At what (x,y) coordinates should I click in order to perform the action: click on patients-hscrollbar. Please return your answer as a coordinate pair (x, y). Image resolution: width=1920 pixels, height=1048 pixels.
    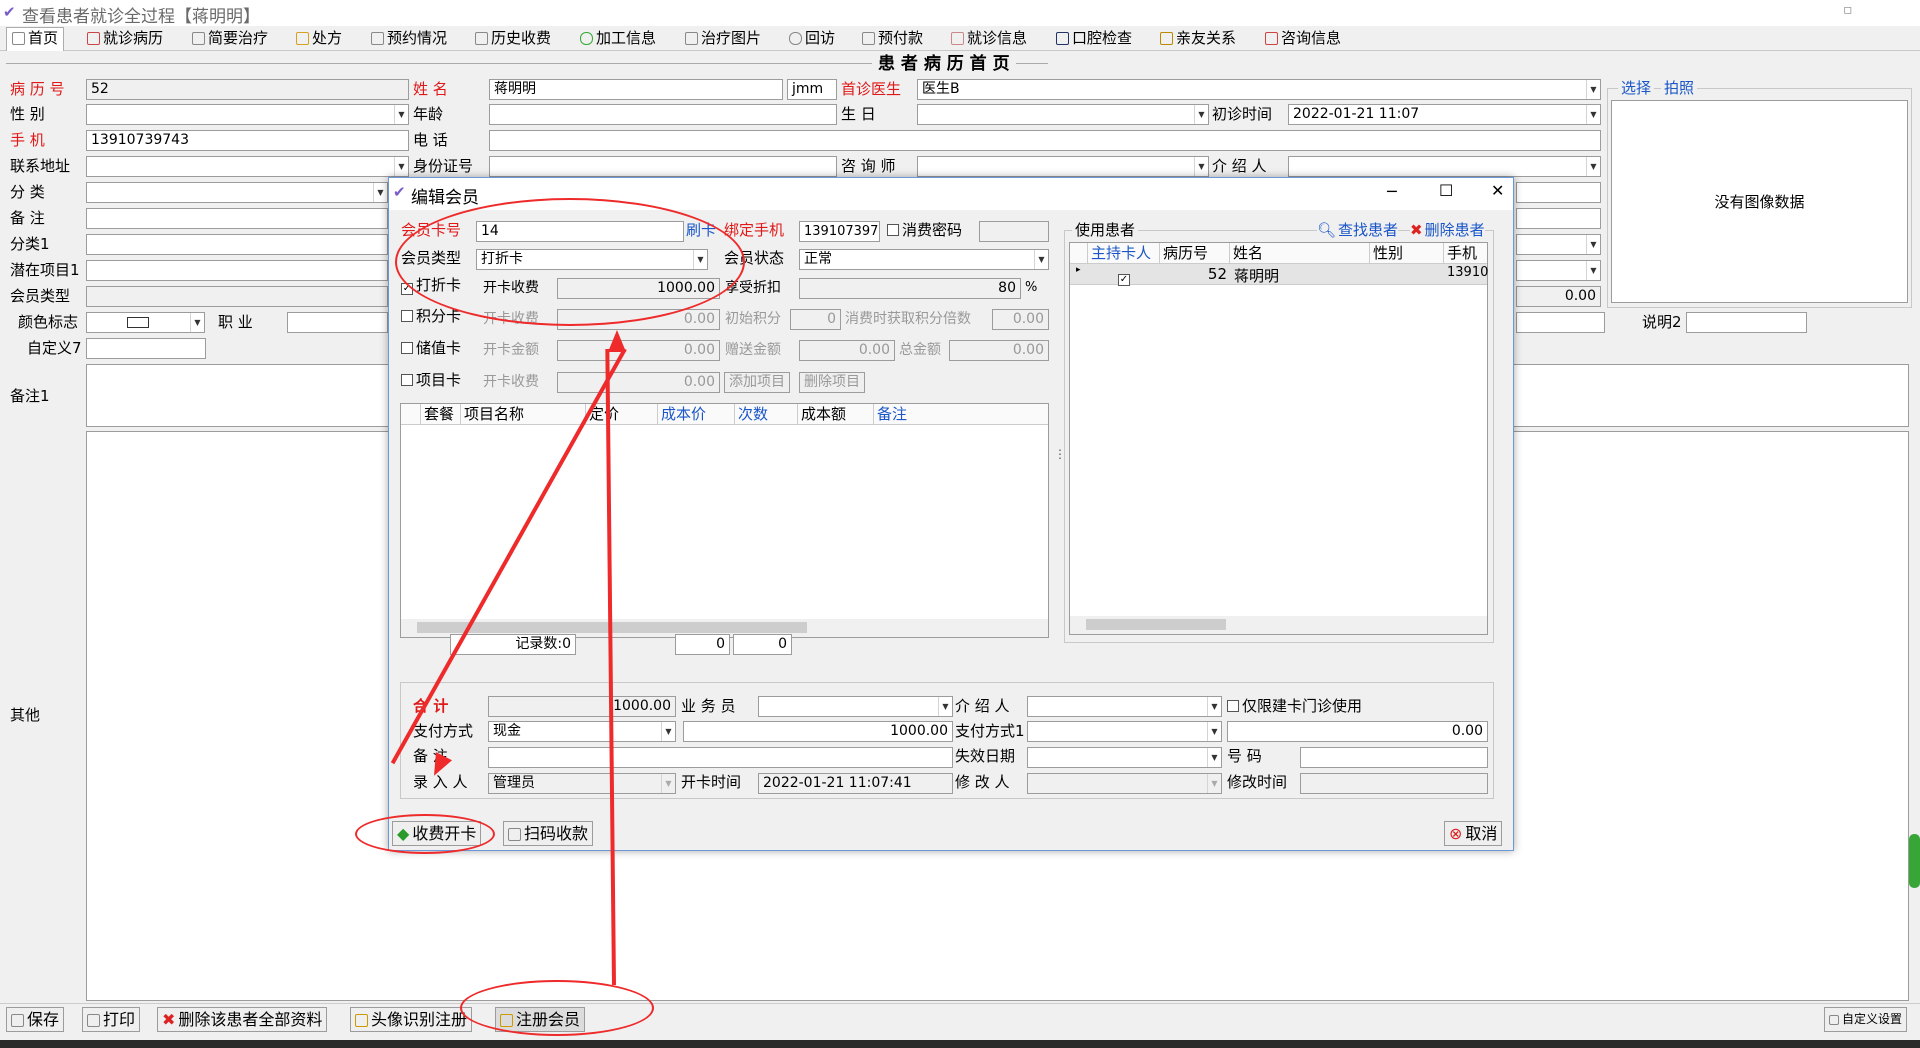
    Looking at the image, I should click on (1278, 625).